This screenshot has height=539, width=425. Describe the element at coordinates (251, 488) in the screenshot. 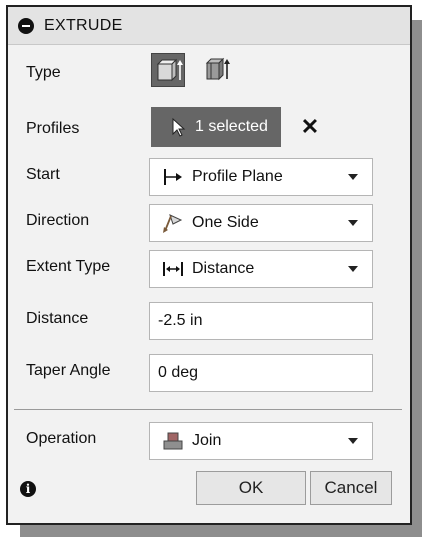

I see `ok-button: OK` at that location.